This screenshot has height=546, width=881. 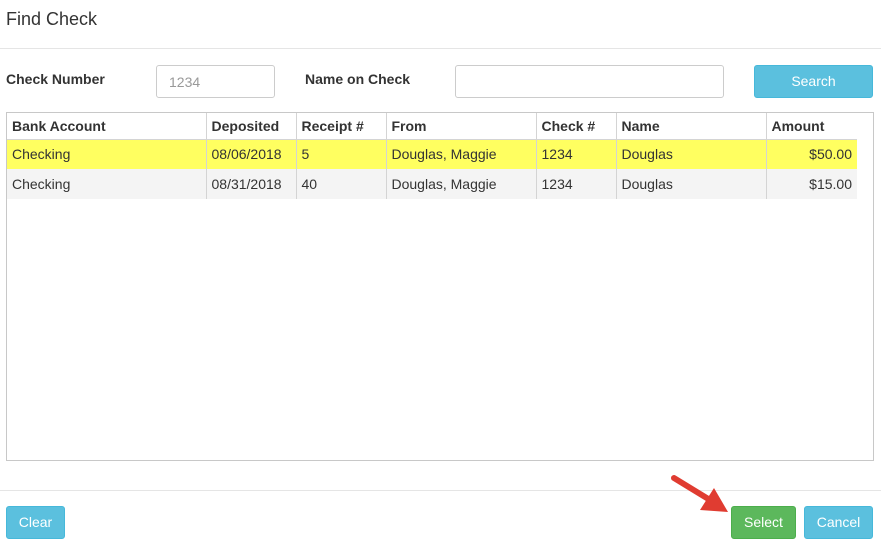 What do you see at coordinates (358, 79) in the screenshot?
I see `name-on-check-label: Name on Check` at bounding box center [358, 79].